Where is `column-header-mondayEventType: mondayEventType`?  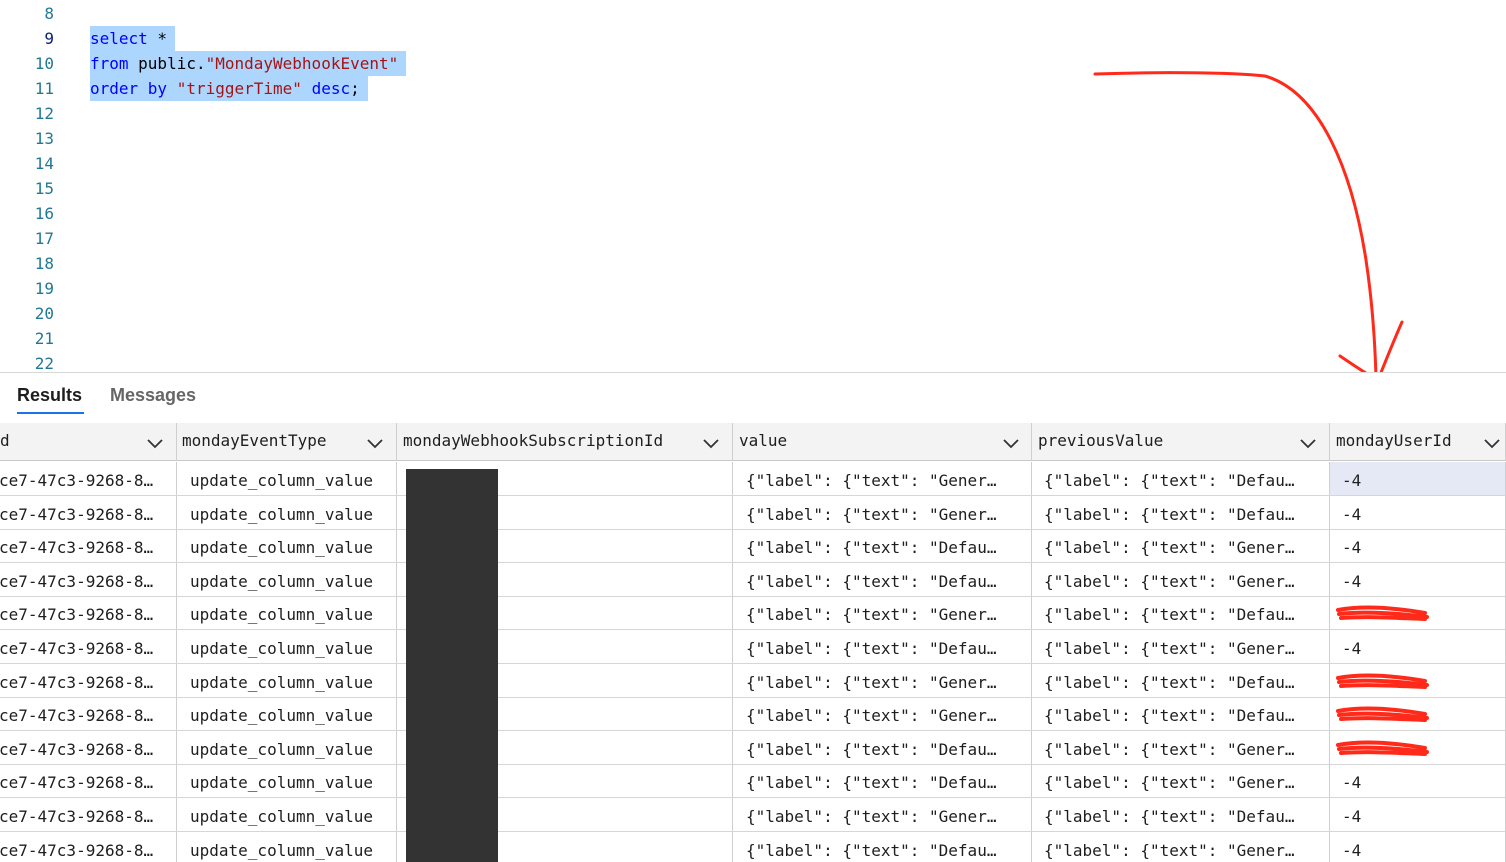
column-header-mondayEventType: mondayEventType is located at coordinates (287, 442).